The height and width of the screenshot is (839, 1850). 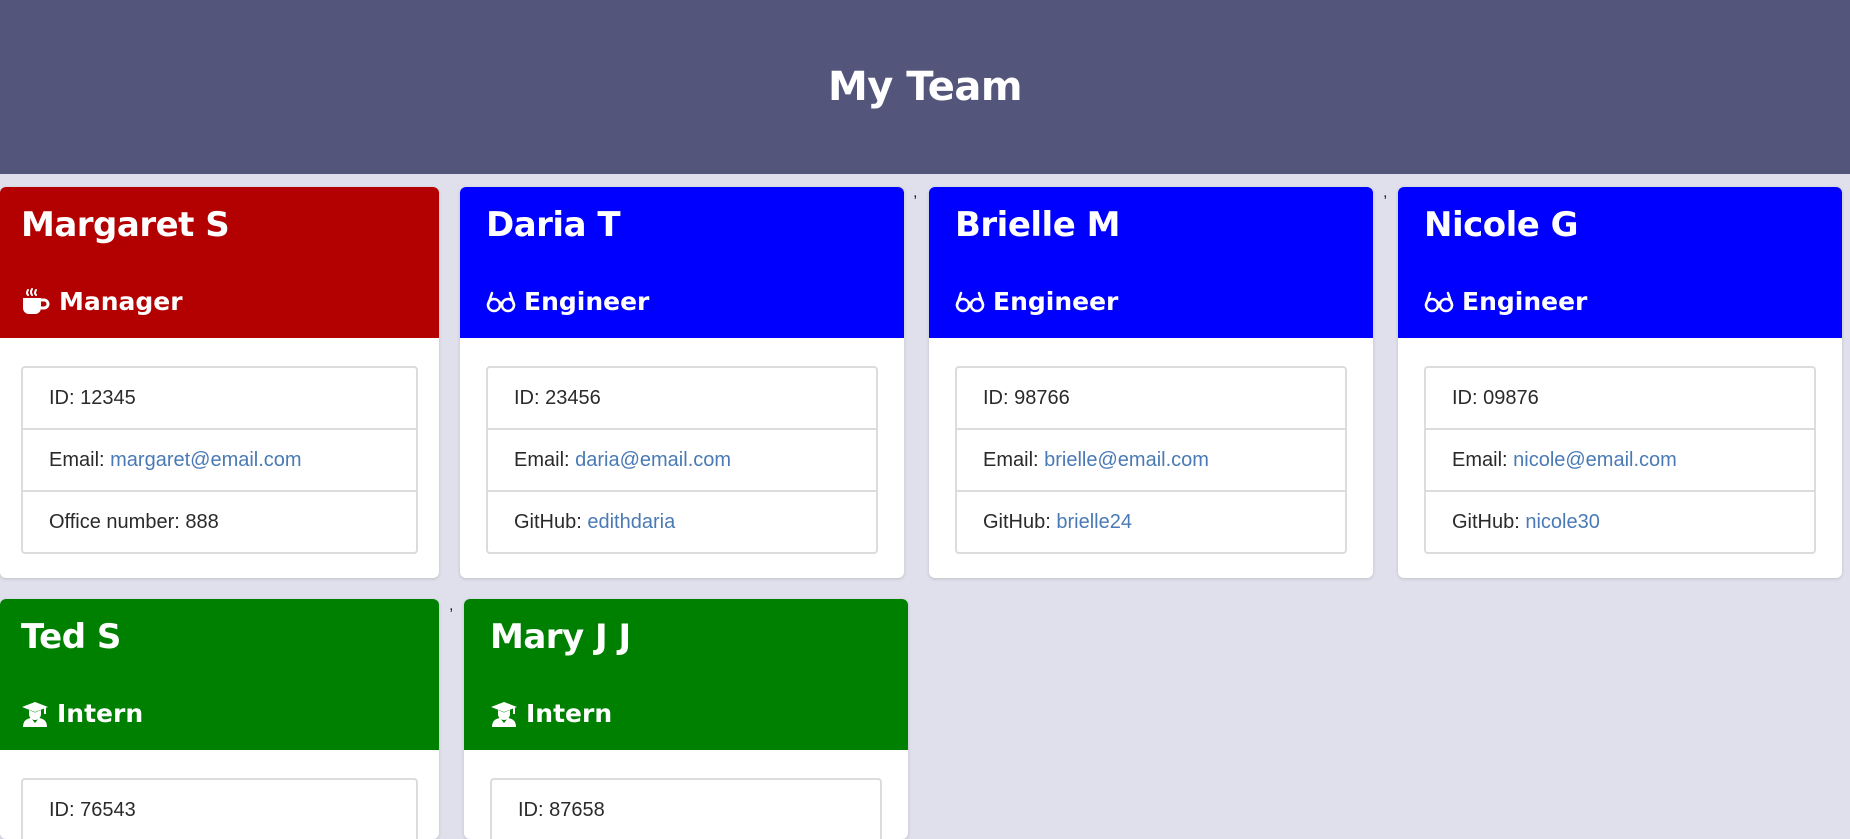 What do you see at coordinates (553, 225) in the screenshot?
I see `member-name: Daria T` at bounding box center [553, 225].